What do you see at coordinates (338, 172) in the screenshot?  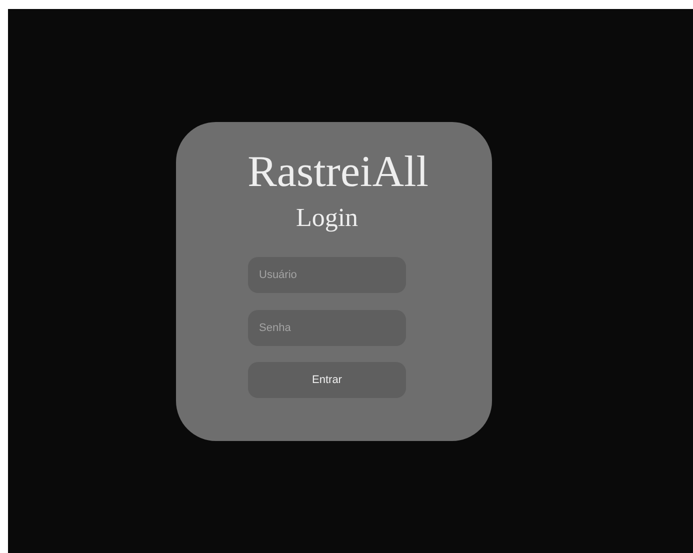 I see `app-title: RastreiAll` at bounding box center [338, 172].